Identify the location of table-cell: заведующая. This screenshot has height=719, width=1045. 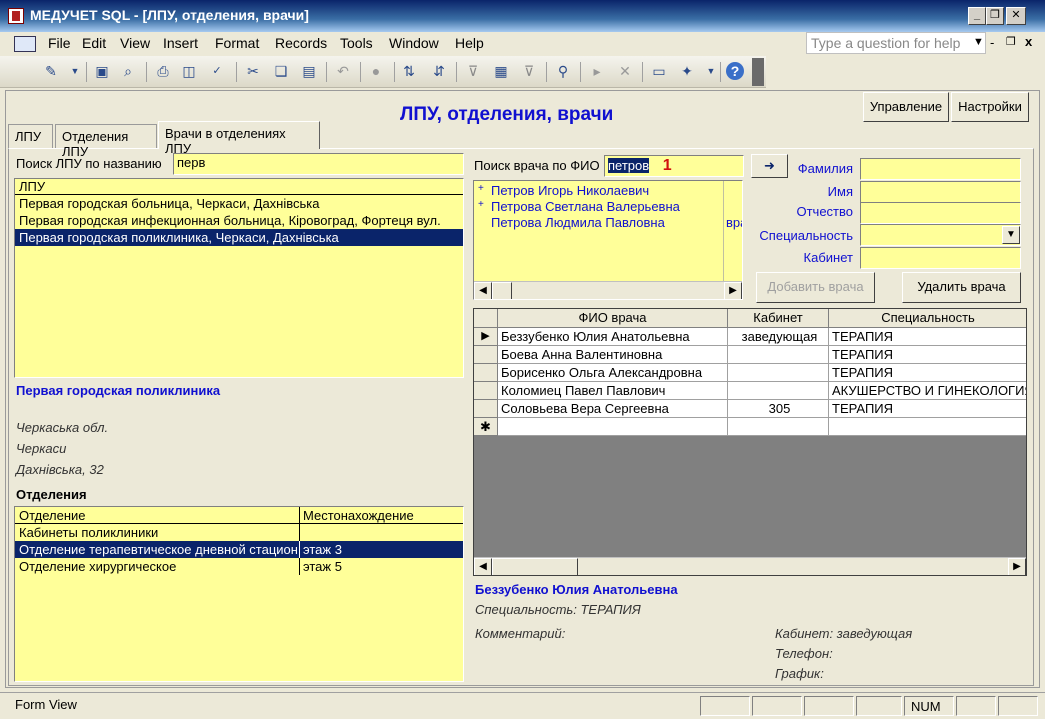
(778, 337).